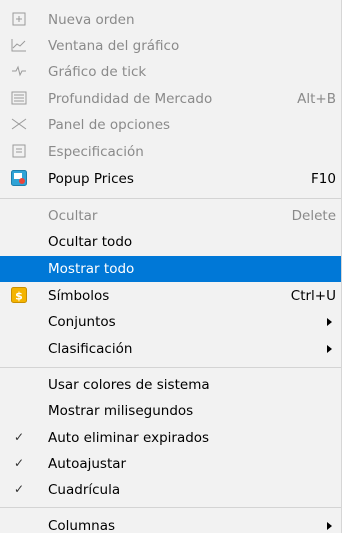 The image size is (342, 533). What do you see at coordinates (19, 45) in the screenshot?
I see `chart-window-icon` at bounding box center [19, 45].